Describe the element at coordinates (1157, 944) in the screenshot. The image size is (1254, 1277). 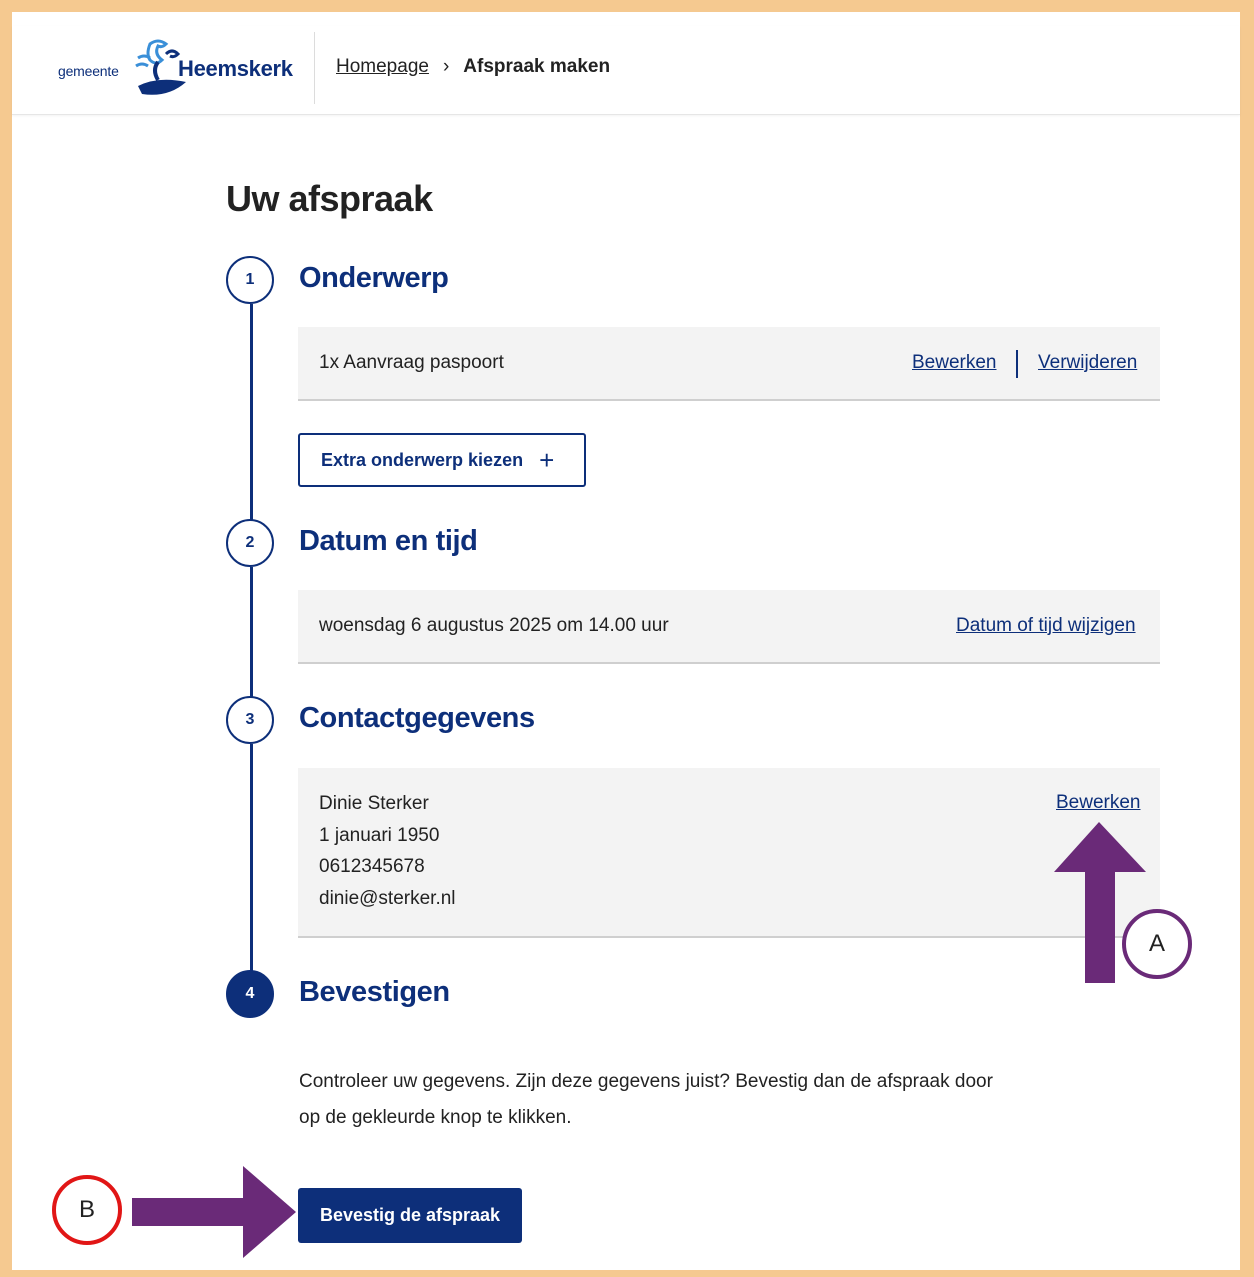
I see `annotation-a-marker: A` at that location.